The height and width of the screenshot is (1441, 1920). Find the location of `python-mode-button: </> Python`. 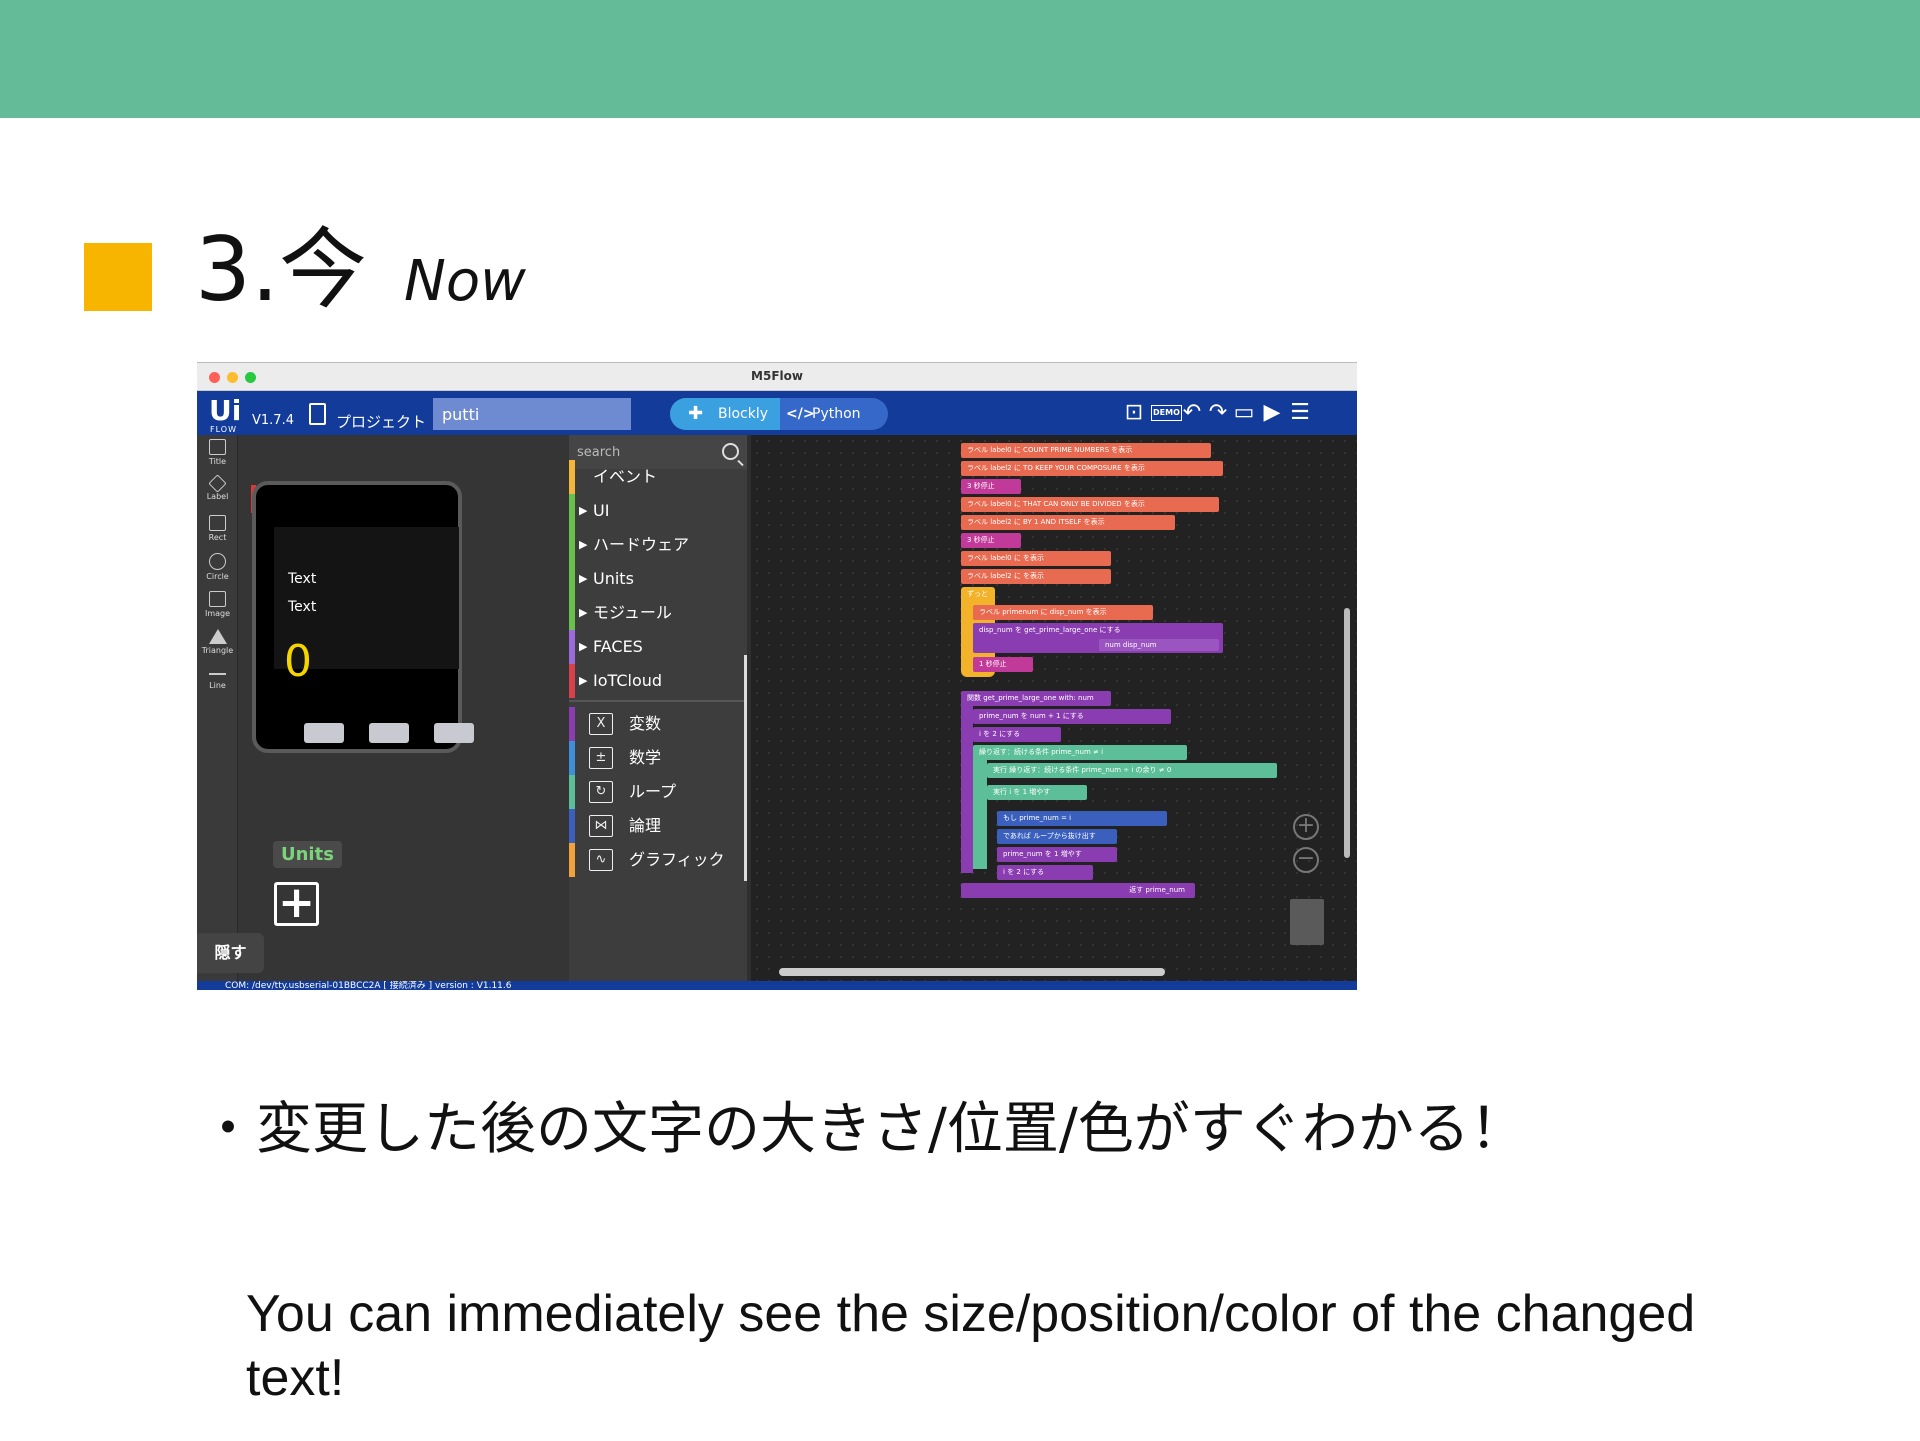

python-mode-button: </> Python is located at coordinates (834, 414).